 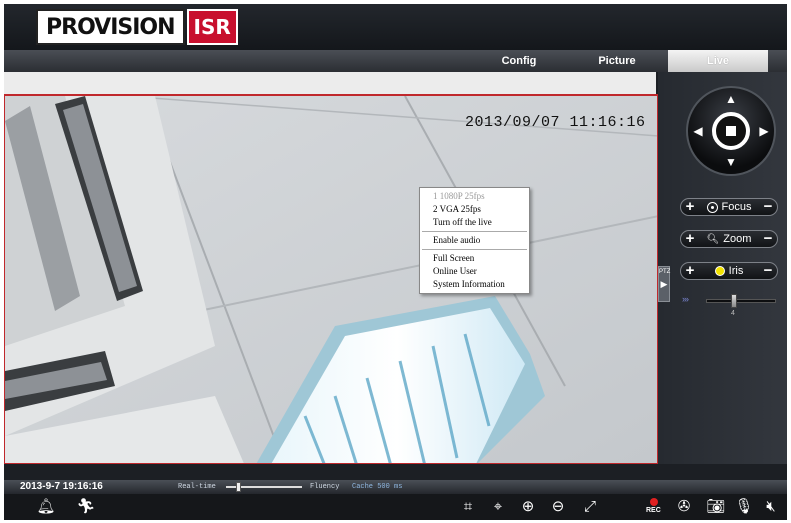 I want to click on menu-item-full-screen: Full Screen, so click(x=474, y=258).